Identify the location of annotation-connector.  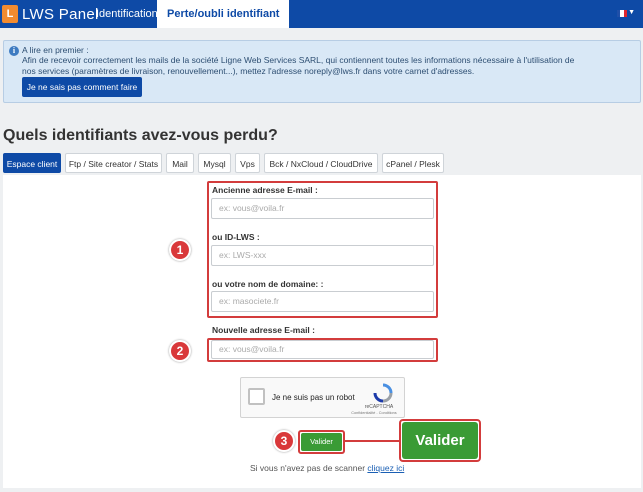
(372, 441).